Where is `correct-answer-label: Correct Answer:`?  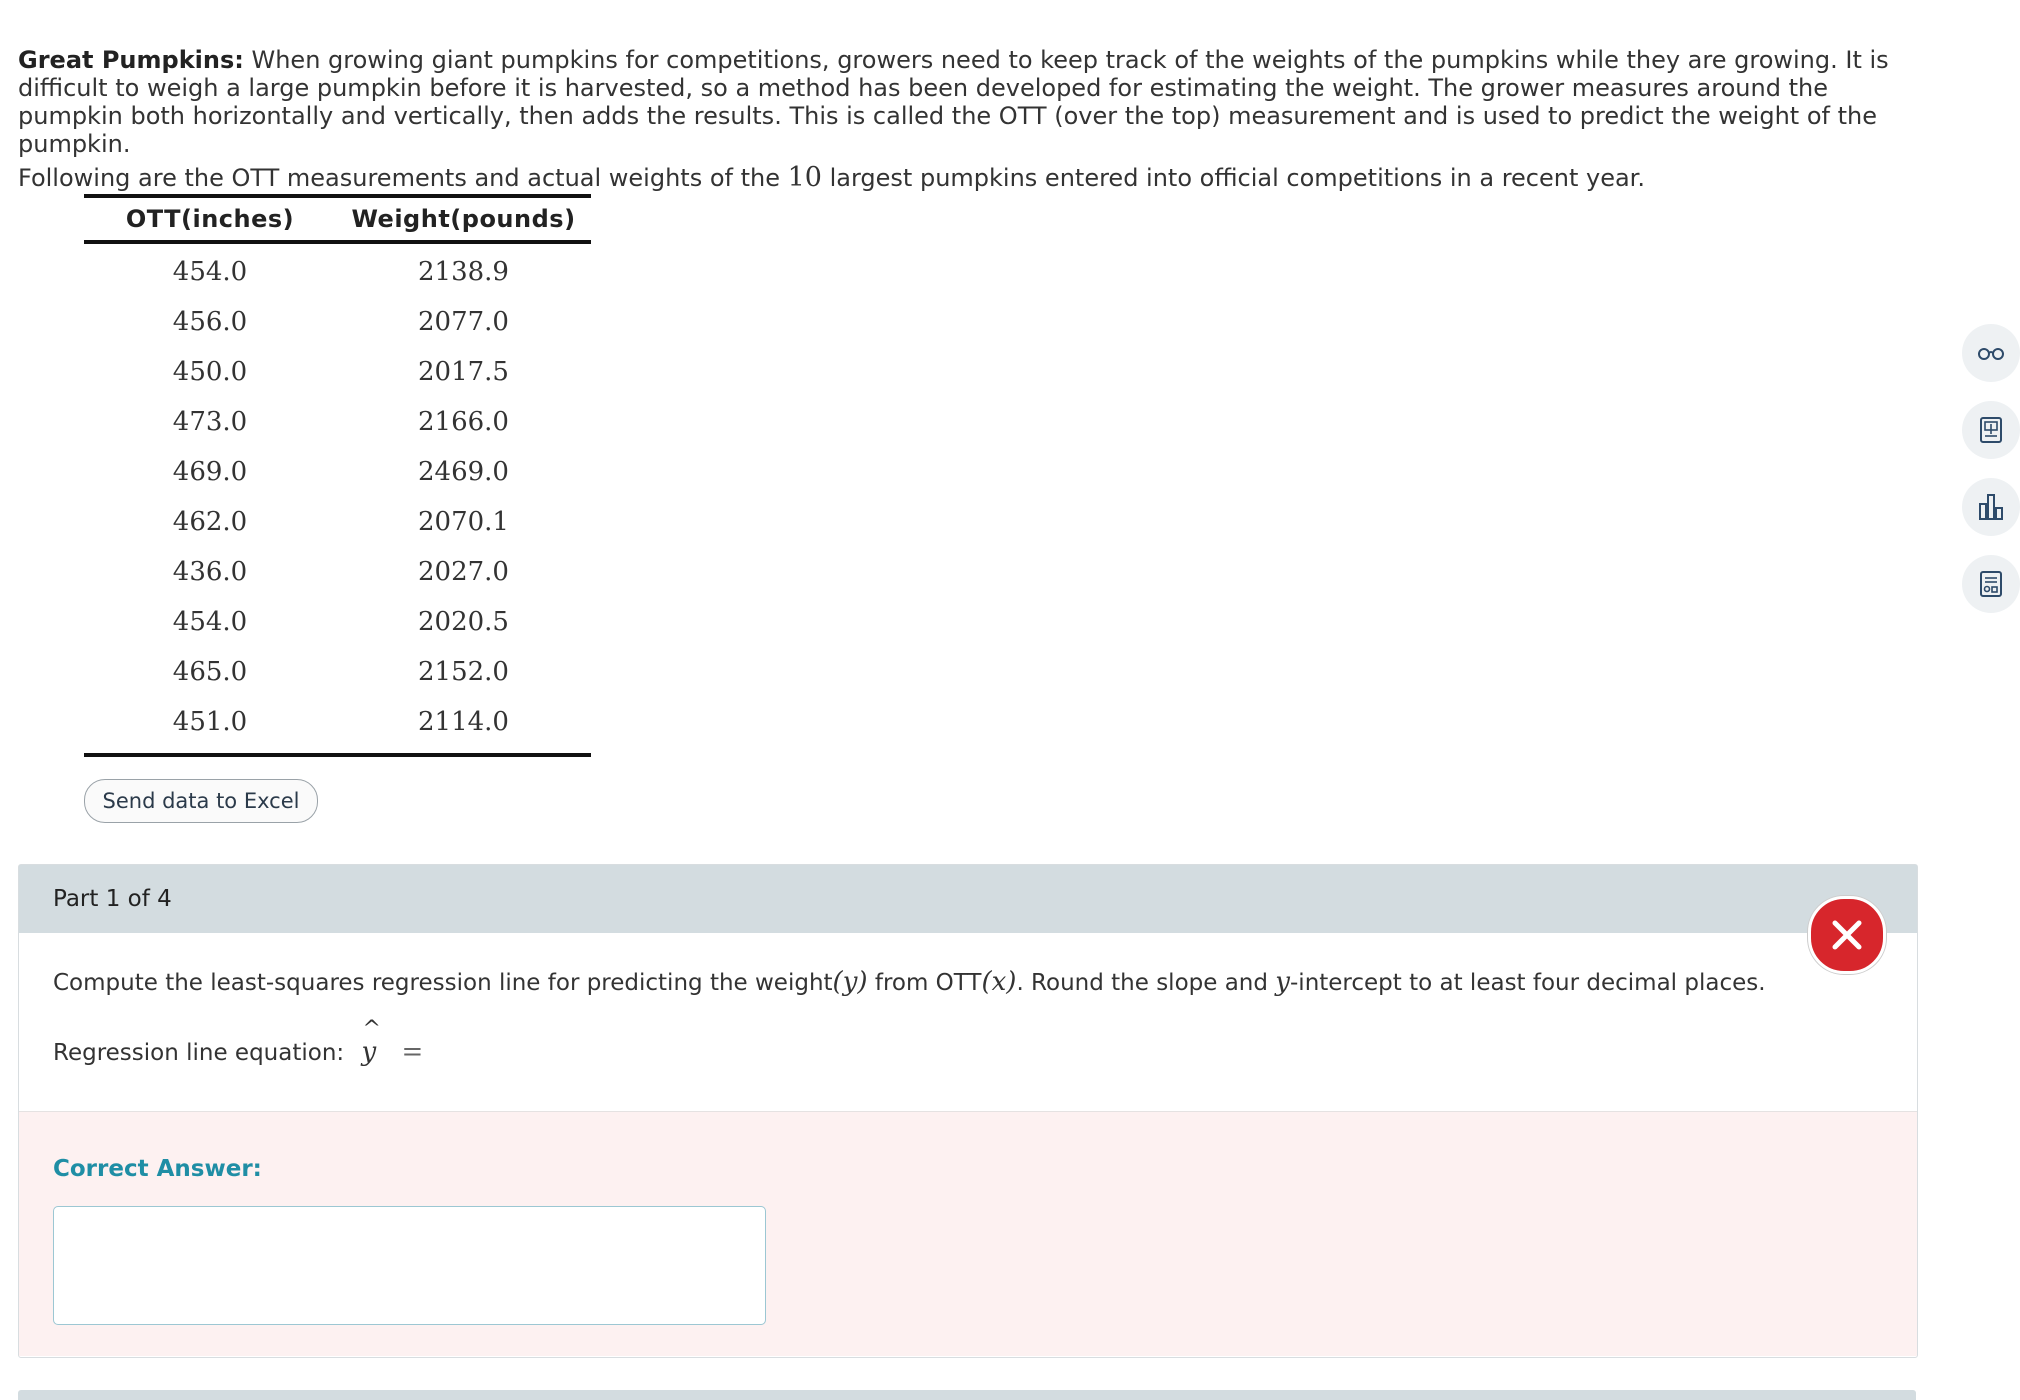
correct-answer-label: Correct Answer: is located at coordinates (157, 1169).